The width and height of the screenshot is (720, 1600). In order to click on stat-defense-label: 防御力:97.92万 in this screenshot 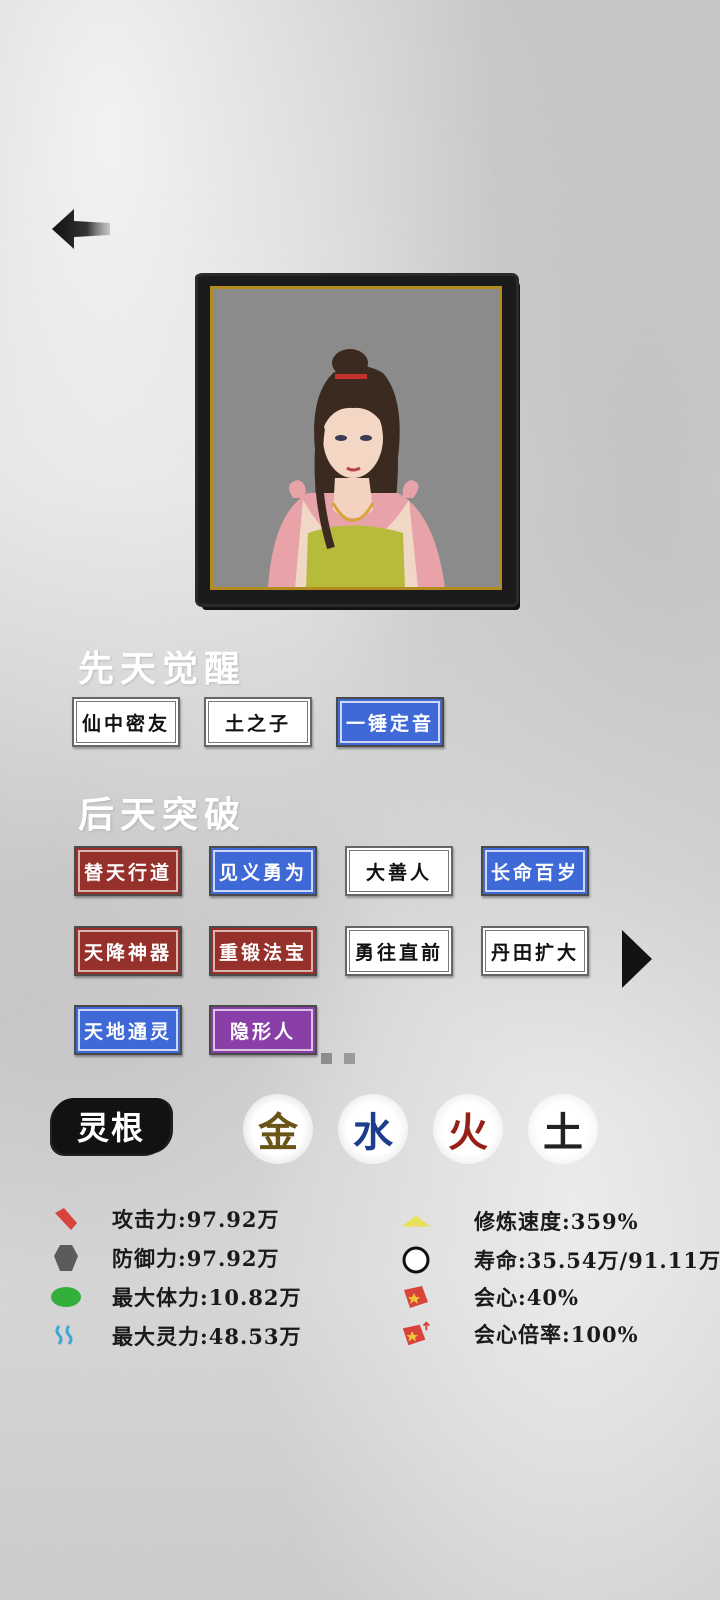, I will do `click(196, 1258)`.